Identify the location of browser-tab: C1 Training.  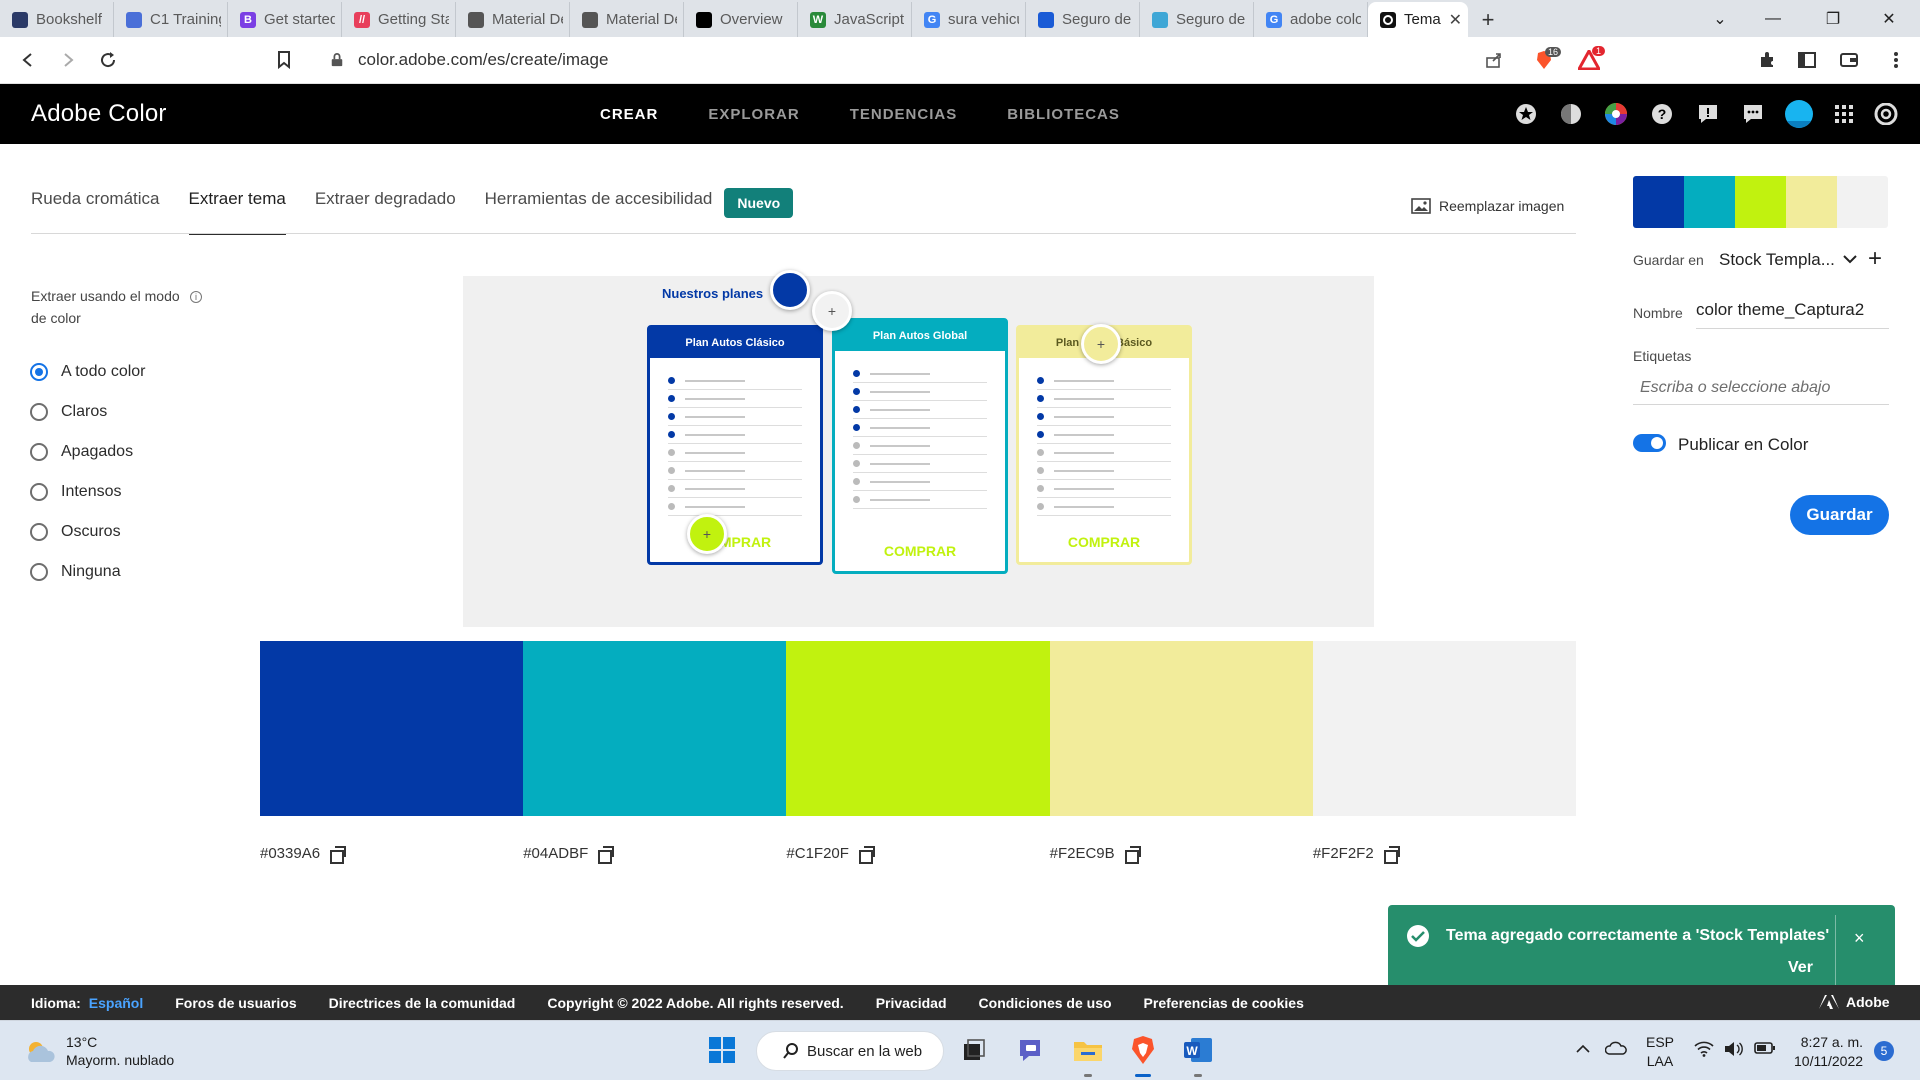
(171, 19).